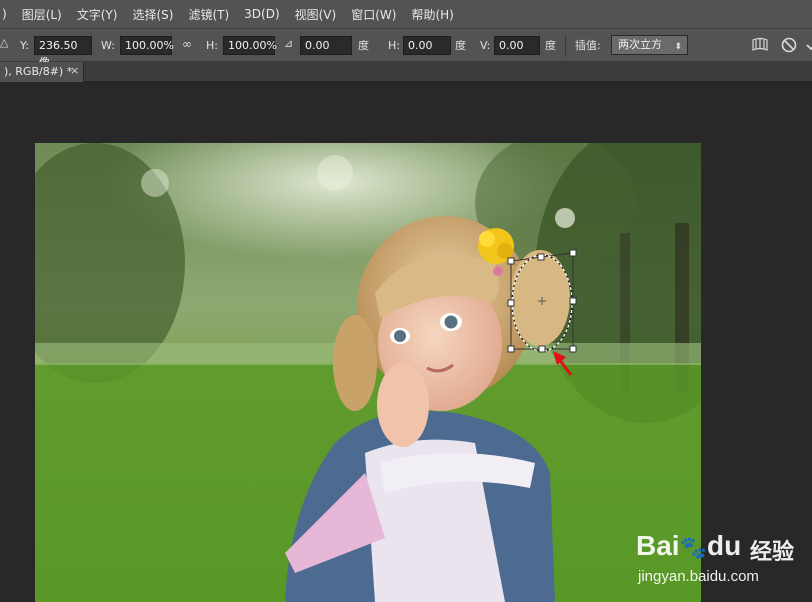 The image size is (812, 602). What do you see at coordinates (517, 45) in the screenshot?
I see `v-skew-field: 0.00` at bounding box center [517, 45].